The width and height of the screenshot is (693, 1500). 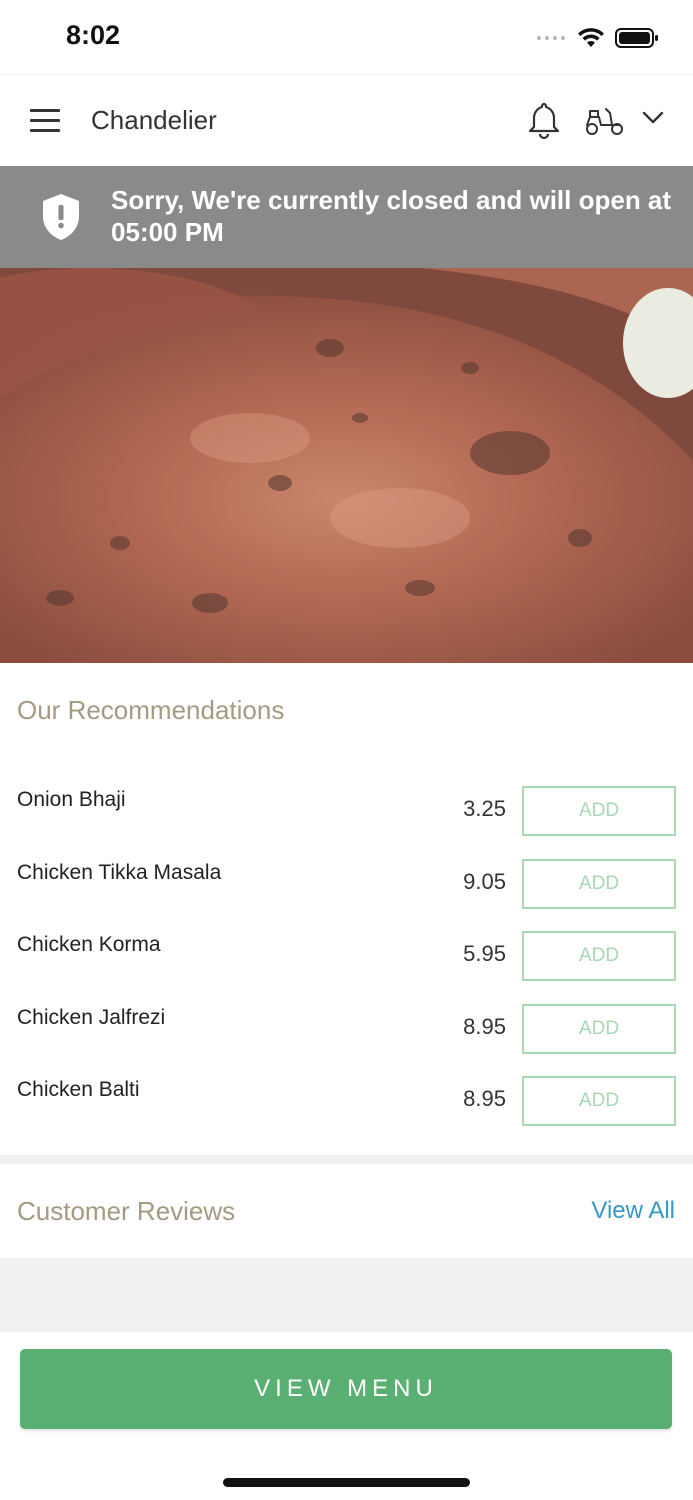 What do you see at coordinates (653, 118) in the screenshot?
I see `chevron-down-icon` at bounding box center [653, 118].